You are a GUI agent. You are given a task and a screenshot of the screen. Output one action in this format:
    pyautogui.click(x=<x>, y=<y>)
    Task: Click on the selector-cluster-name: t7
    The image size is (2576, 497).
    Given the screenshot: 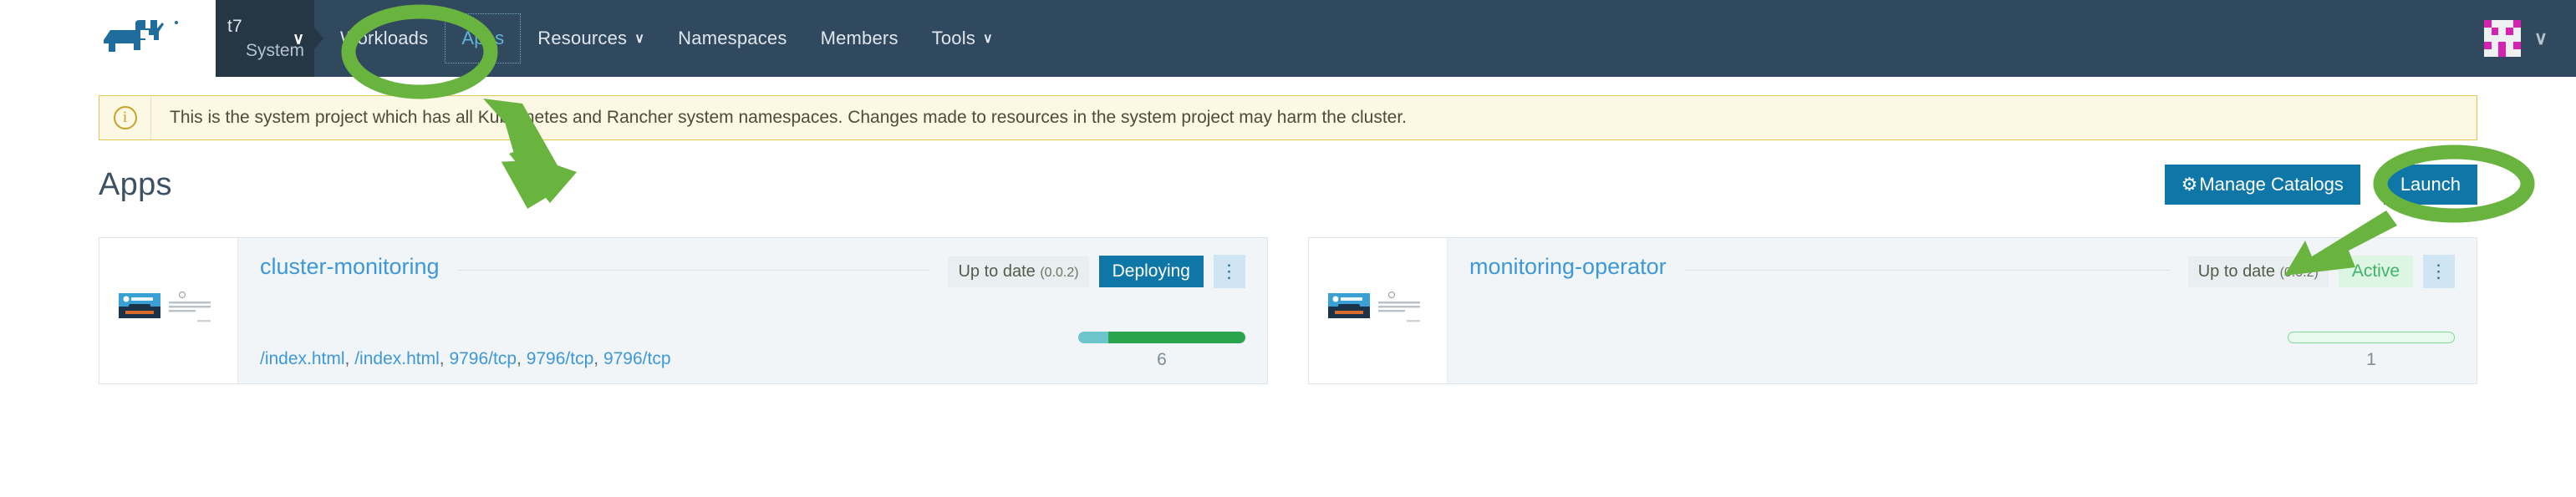 What is the action you would take?
    pyautogui.click(x=234, y=26)
    